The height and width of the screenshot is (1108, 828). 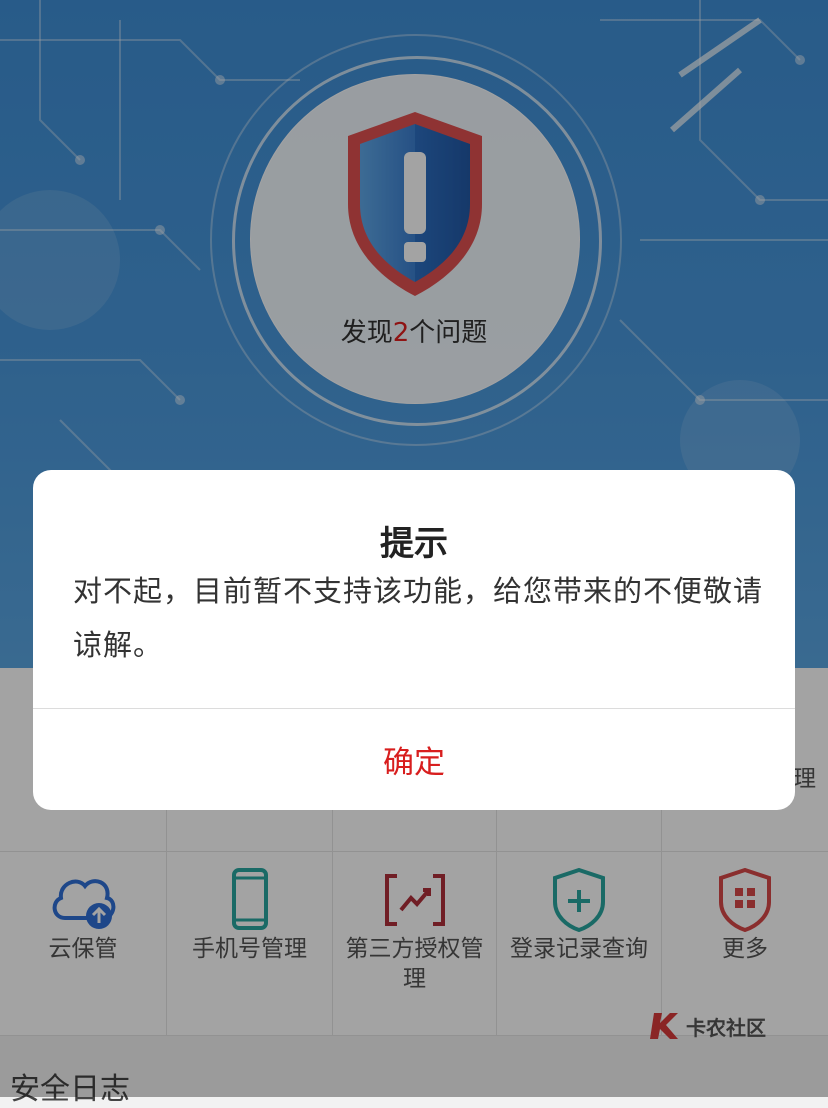 I want to click on dialog-title: 提示, so click(x=414, y=544).